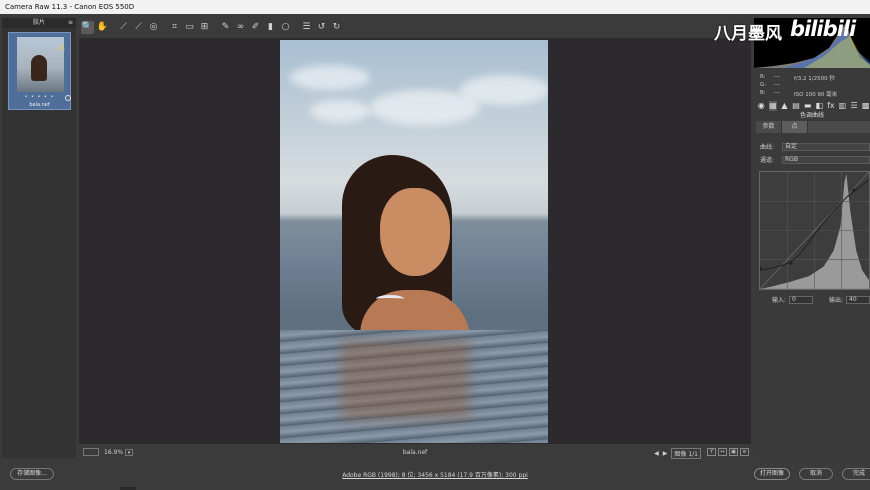 The height and width of the screenshot is (490, 870). Describe the element at coordinates (686, 453) in the screenshot. I see `image-counter: 图像 1/1` at that location.